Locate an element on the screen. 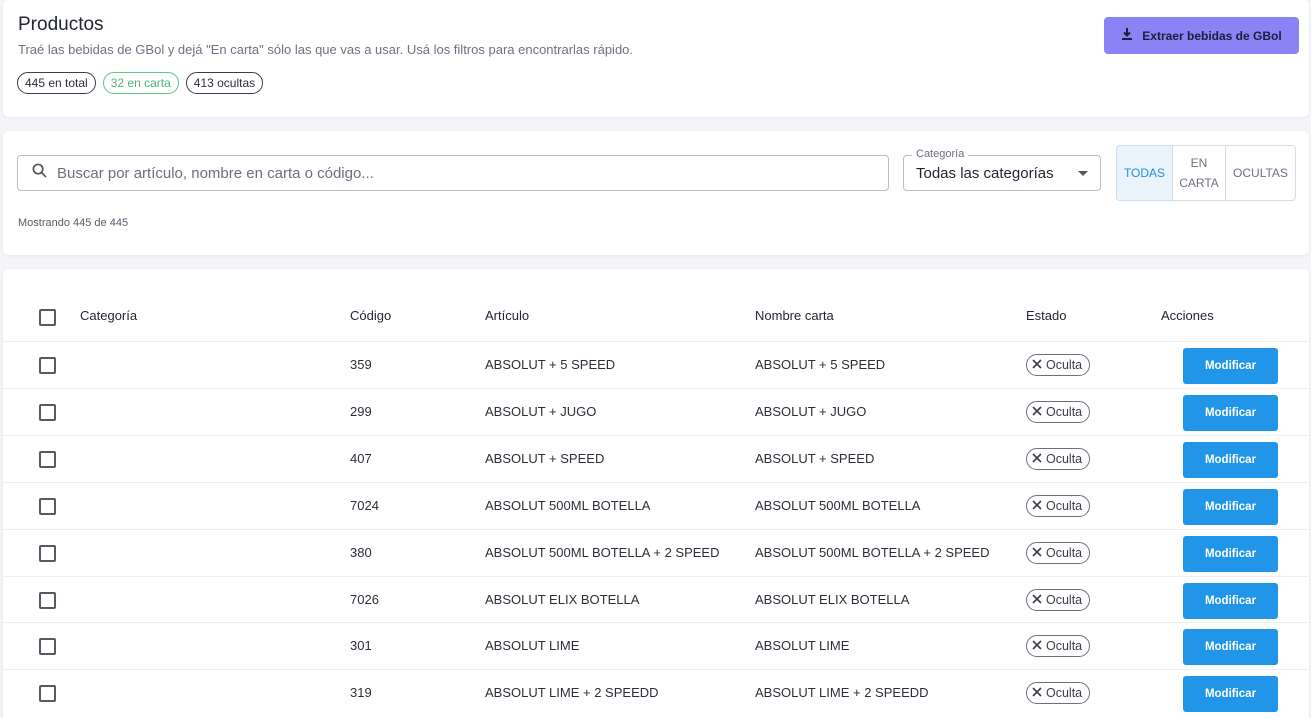 Image resolution: width=1311 pixels, height=718 pixels. row-article: ABSOLUT 500ML BOTELLA is located at coordinates (568, 505).